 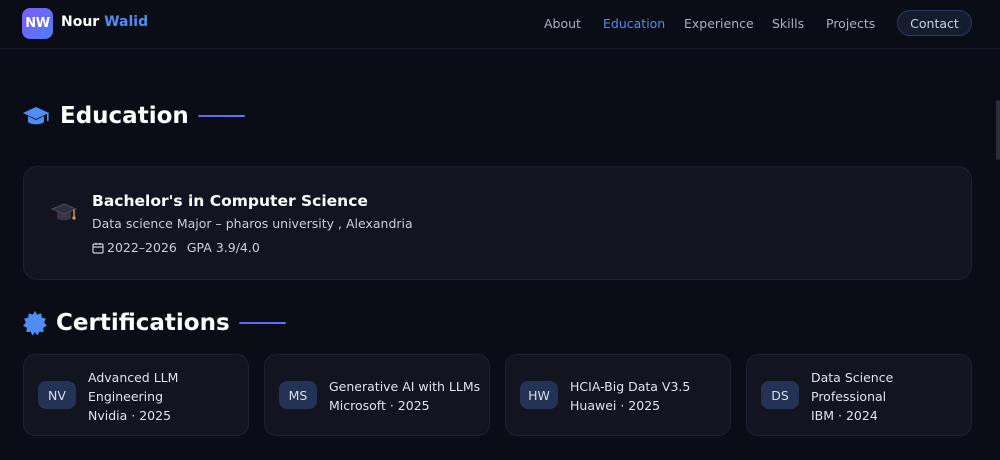 I want to click on cert-title-line: Generative AI with LLMs, so click(x=405, y=386).